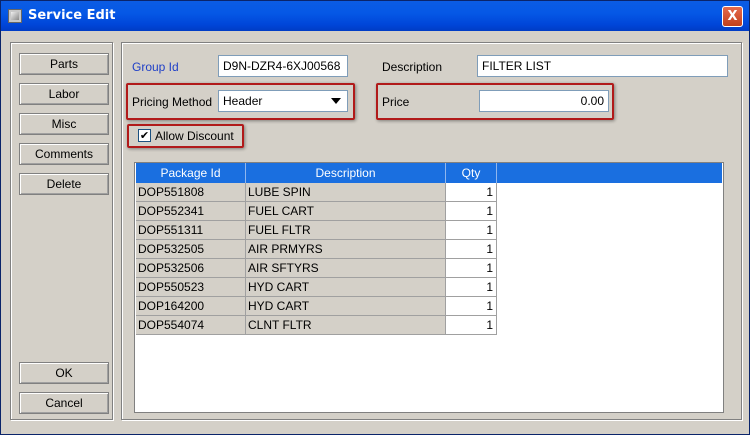 Image resolution: width=750 pixels, height=435 pixels. What do you see at coordinates (191, 287) in the screenshot?
I see `package-id-cell: DOP550523` at bounding box center [191, 287].